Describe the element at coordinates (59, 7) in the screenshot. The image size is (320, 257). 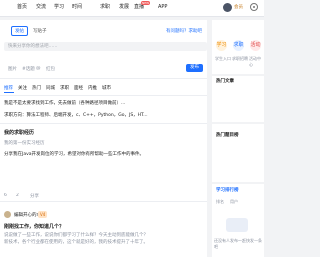
I see `nav-item-learn: 学习` at that location.